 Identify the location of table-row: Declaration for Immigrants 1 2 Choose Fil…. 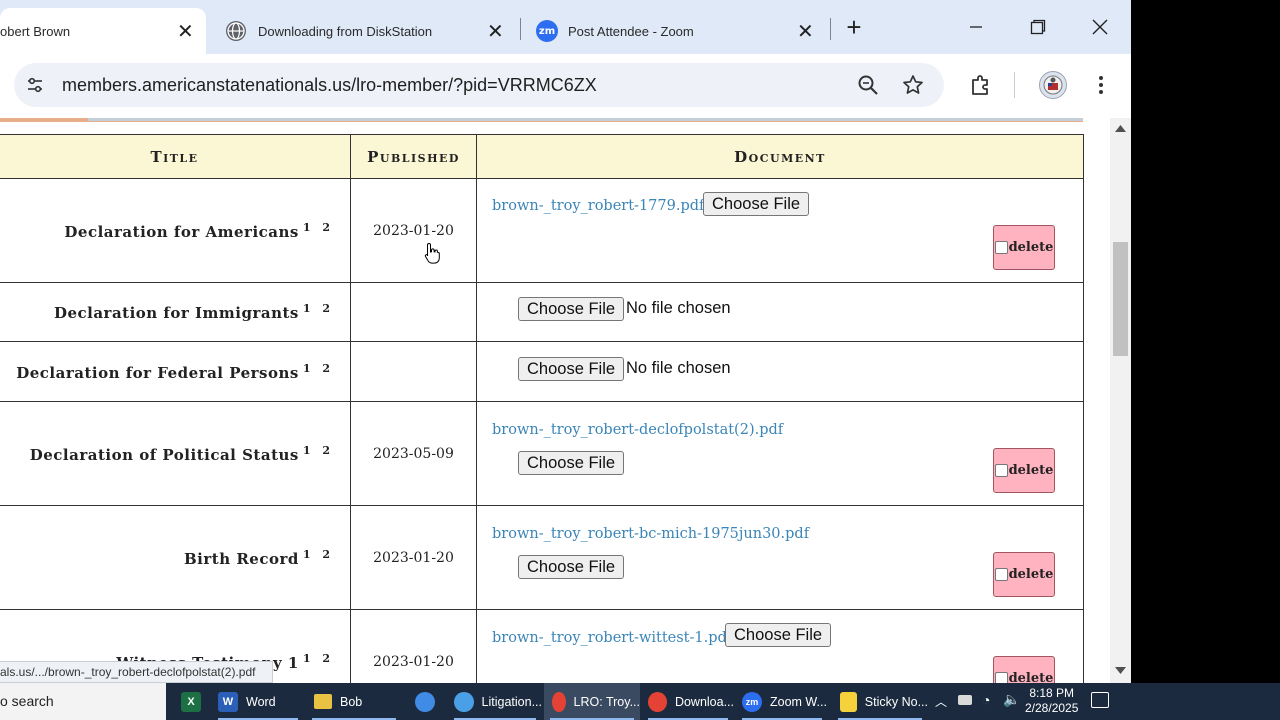
(542, 312).